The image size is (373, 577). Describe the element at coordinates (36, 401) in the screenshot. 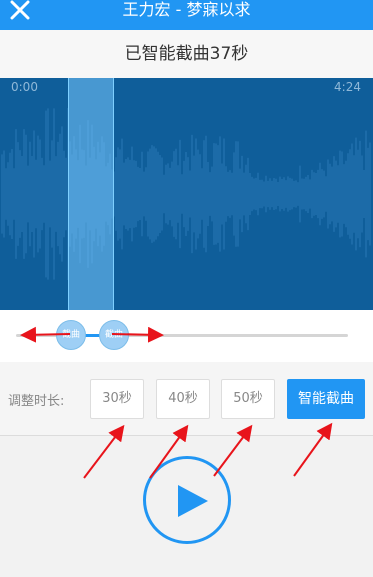

I see `adjust-duration-label: 调整时长:` at that location.